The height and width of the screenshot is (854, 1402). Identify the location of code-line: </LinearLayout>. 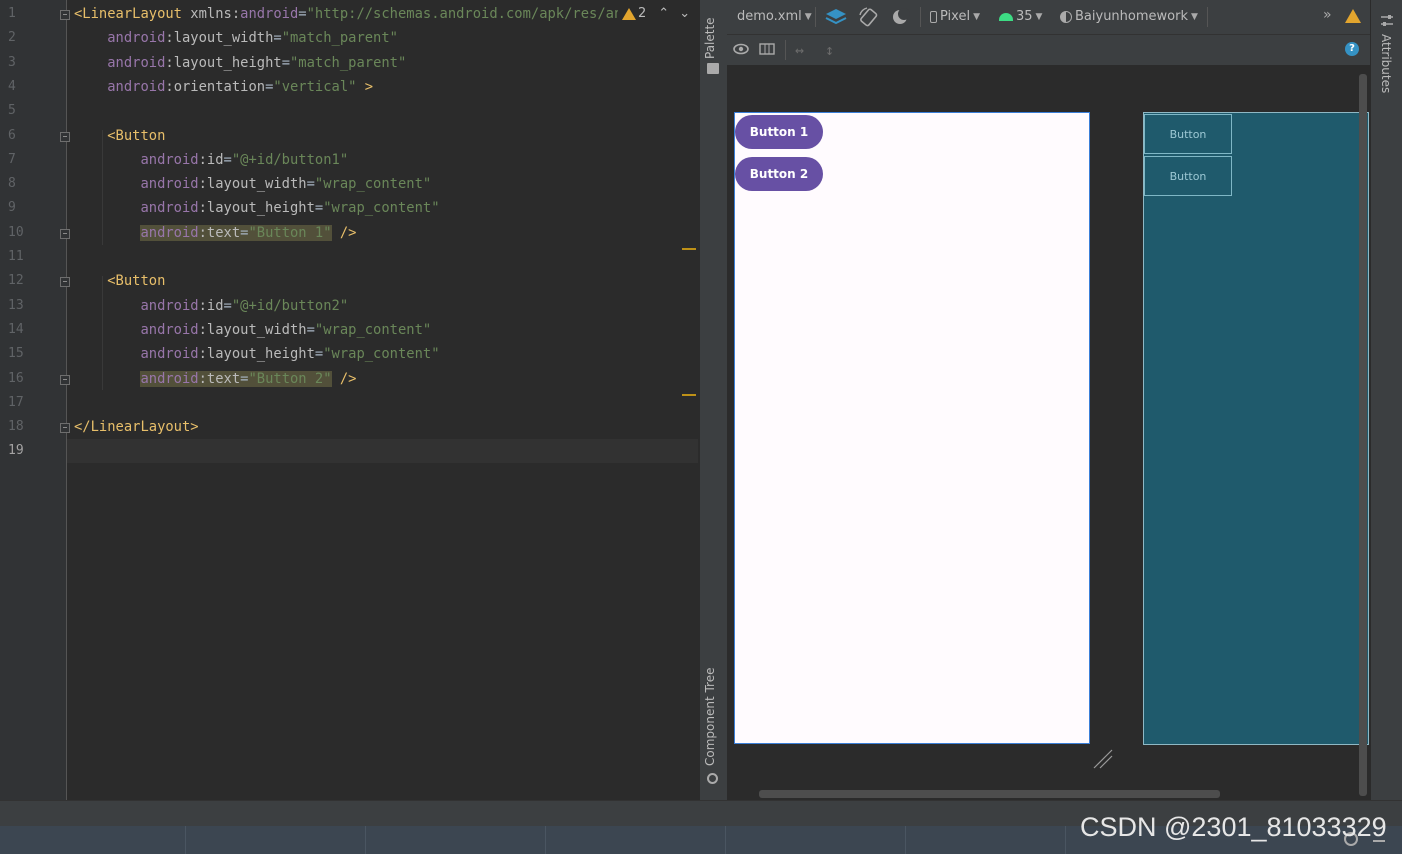
(136, 427).